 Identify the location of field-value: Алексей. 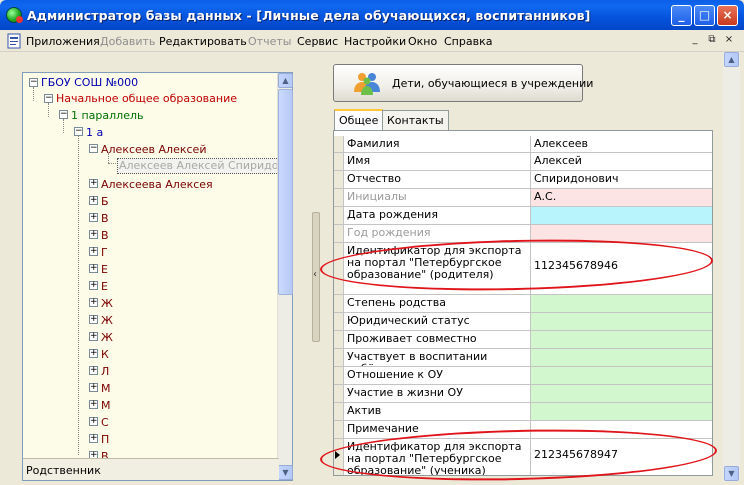
(621, 161).